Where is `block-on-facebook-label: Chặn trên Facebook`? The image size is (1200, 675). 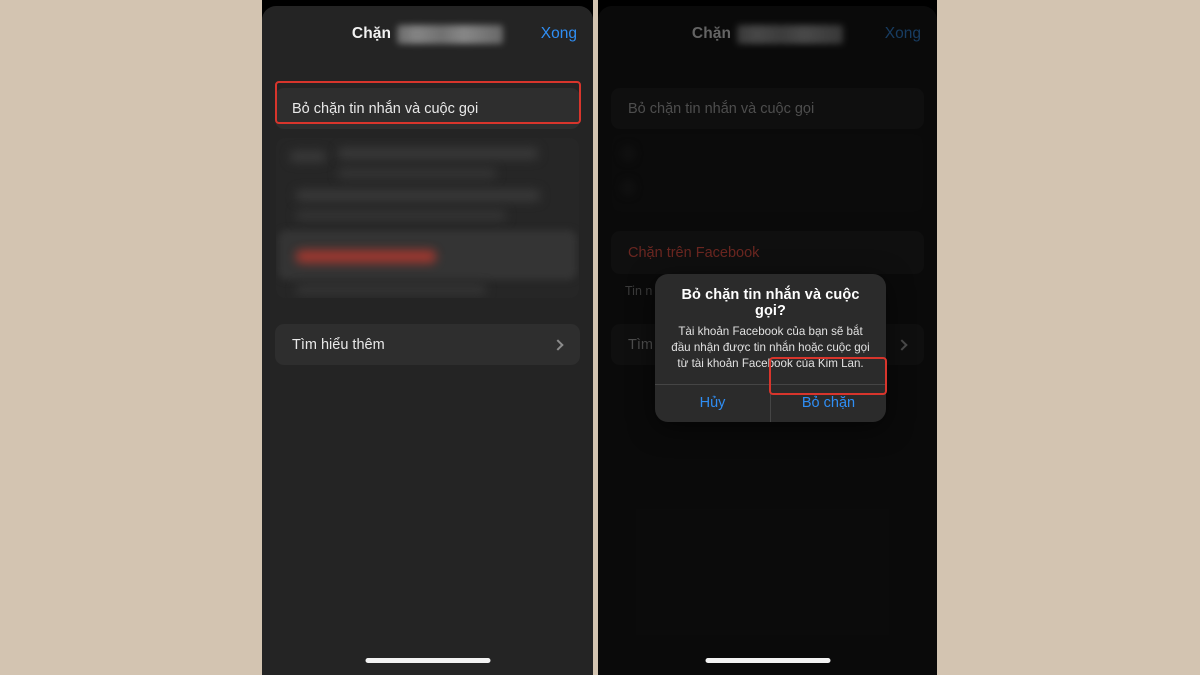 block-on-facebook-label: Chặn trên Facebook is located at coordinates (694, 252).